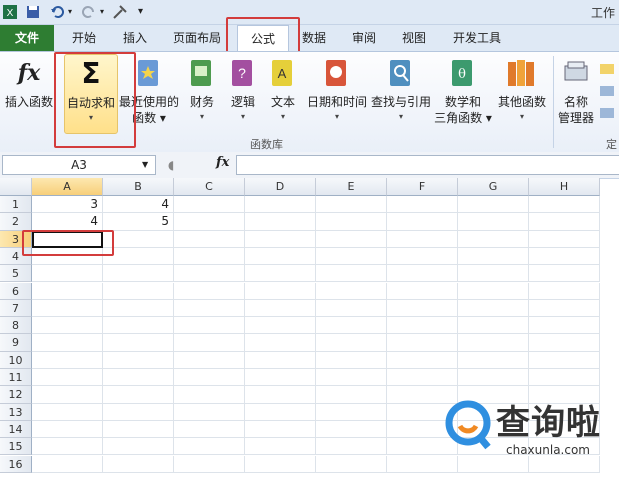 This screenshot has height=481, width=619. Describe the element at coordinates (16, 343) in the screenshot. I see `row-header-9: 9` at that location.